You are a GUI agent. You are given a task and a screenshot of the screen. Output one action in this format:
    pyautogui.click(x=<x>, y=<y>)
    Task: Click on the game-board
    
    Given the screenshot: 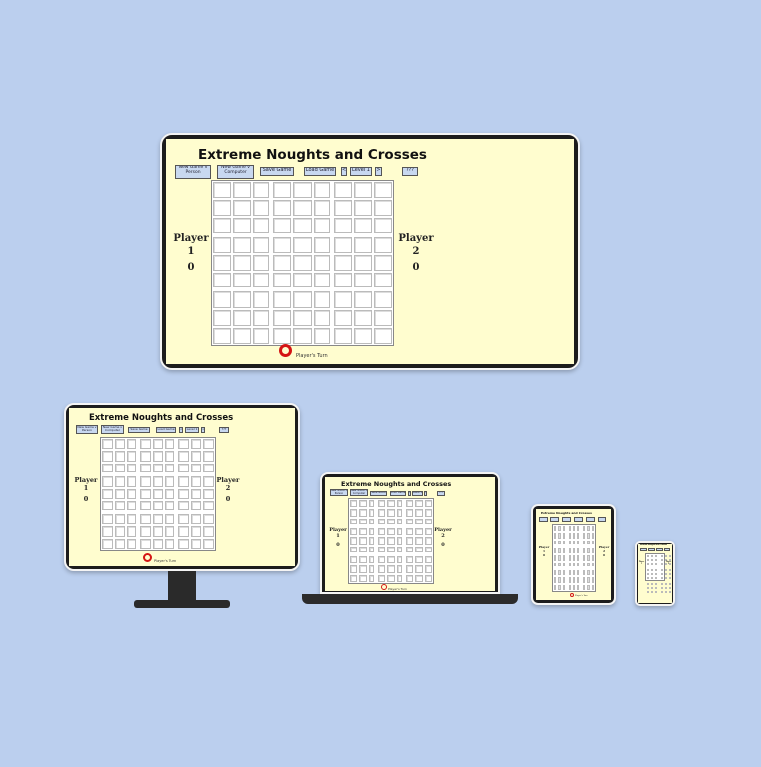 What is the action you would take?
    pyautogui.click(x=574, y=558)
    